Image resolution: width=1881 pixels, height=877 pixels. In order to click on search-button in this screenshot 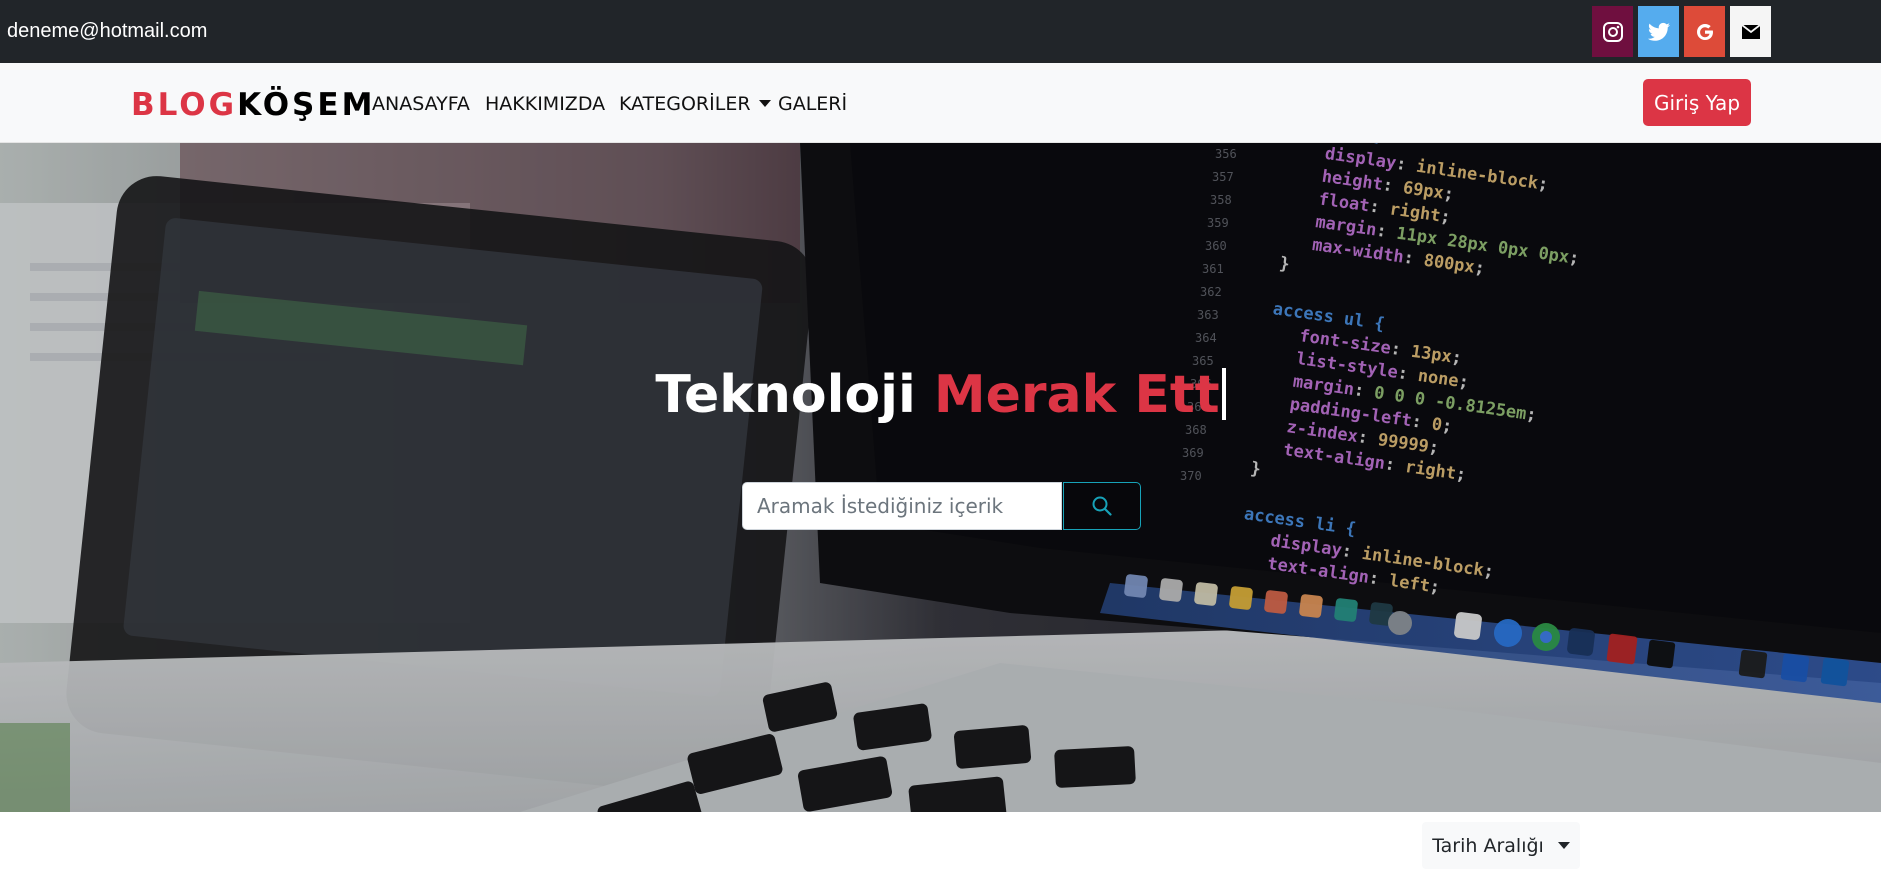, I will do `click(1102, 506)`.